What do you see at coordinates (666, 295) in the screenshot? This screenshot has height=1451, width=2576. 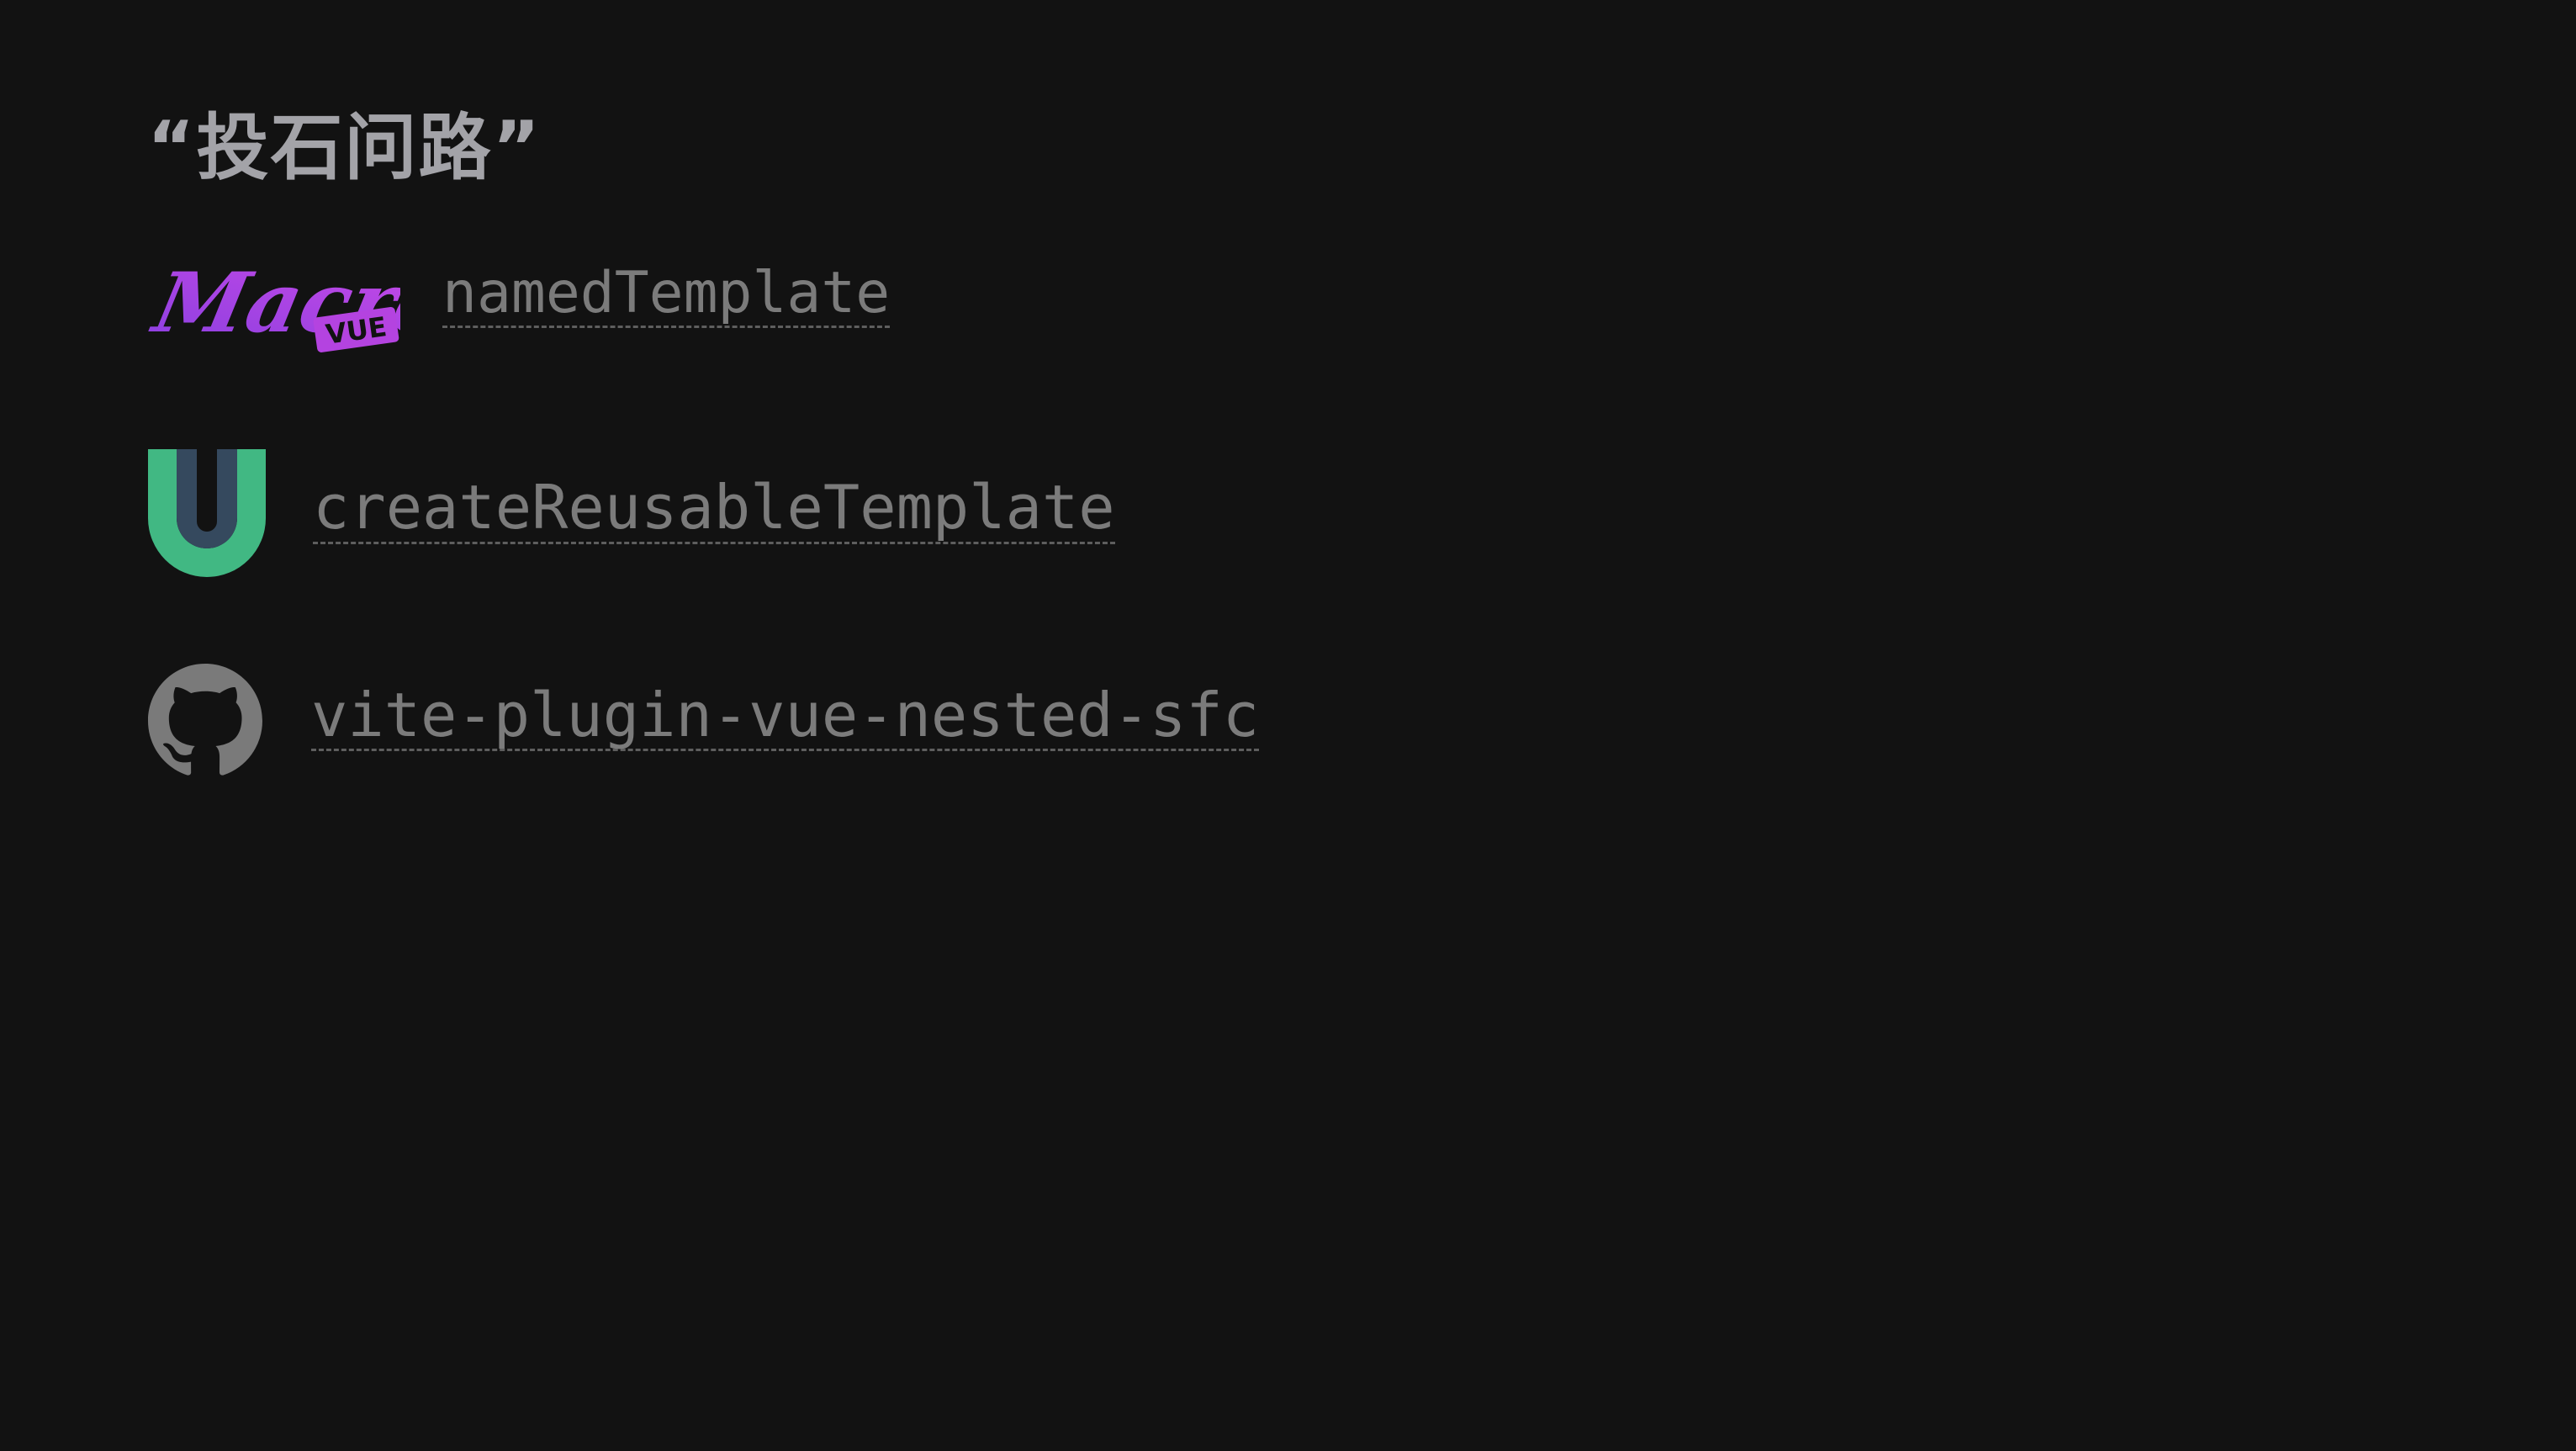 I see `named-template-link: namedTemplate` at bounding box center [666, 295].